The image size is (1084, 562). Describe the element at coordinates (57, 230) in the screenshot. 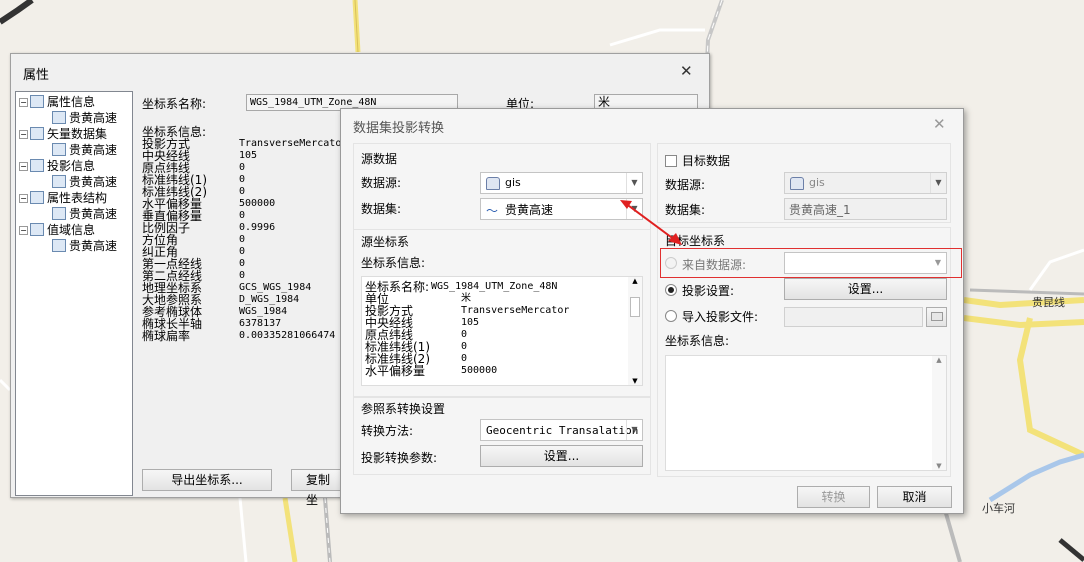

I see `tree-item-domain-info: − 值域信息` at that location.